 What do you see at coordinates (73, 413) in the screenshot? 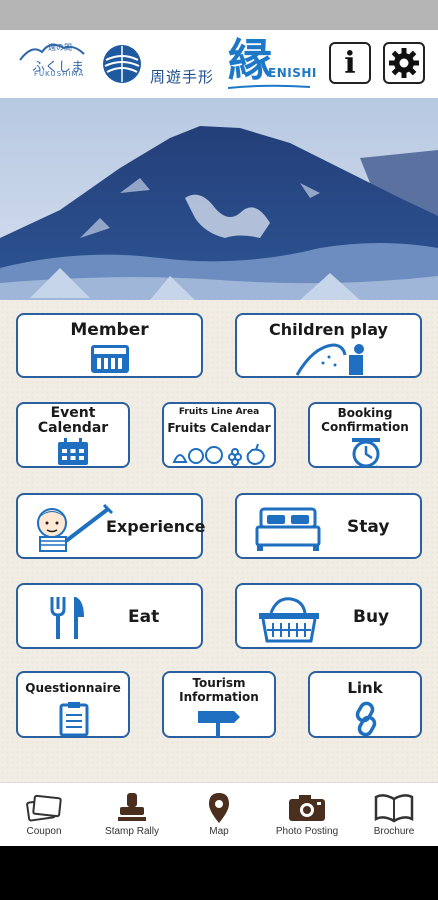
I see `event-label: Event` at bounding box center [73, 413].